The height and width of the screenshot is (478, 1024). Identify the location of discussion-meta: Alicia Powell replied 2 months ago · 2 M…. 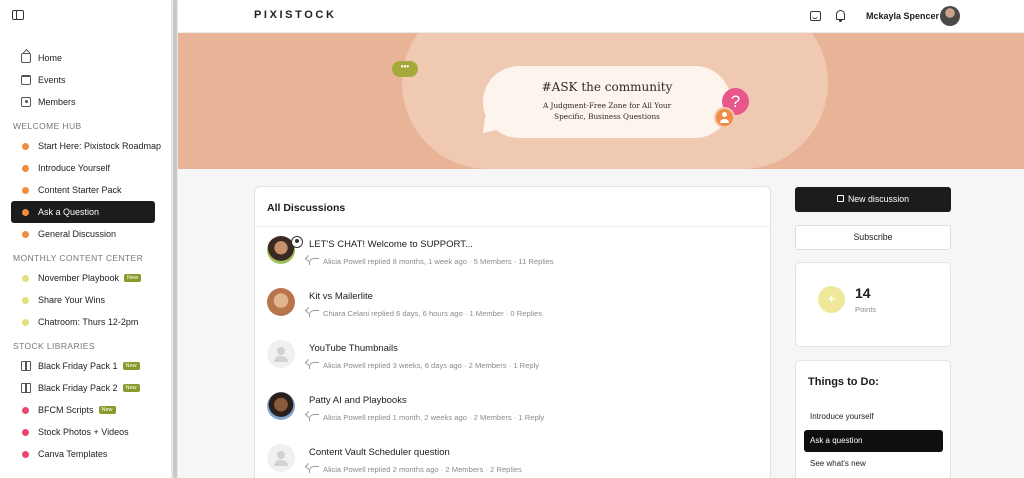
(415, 469).